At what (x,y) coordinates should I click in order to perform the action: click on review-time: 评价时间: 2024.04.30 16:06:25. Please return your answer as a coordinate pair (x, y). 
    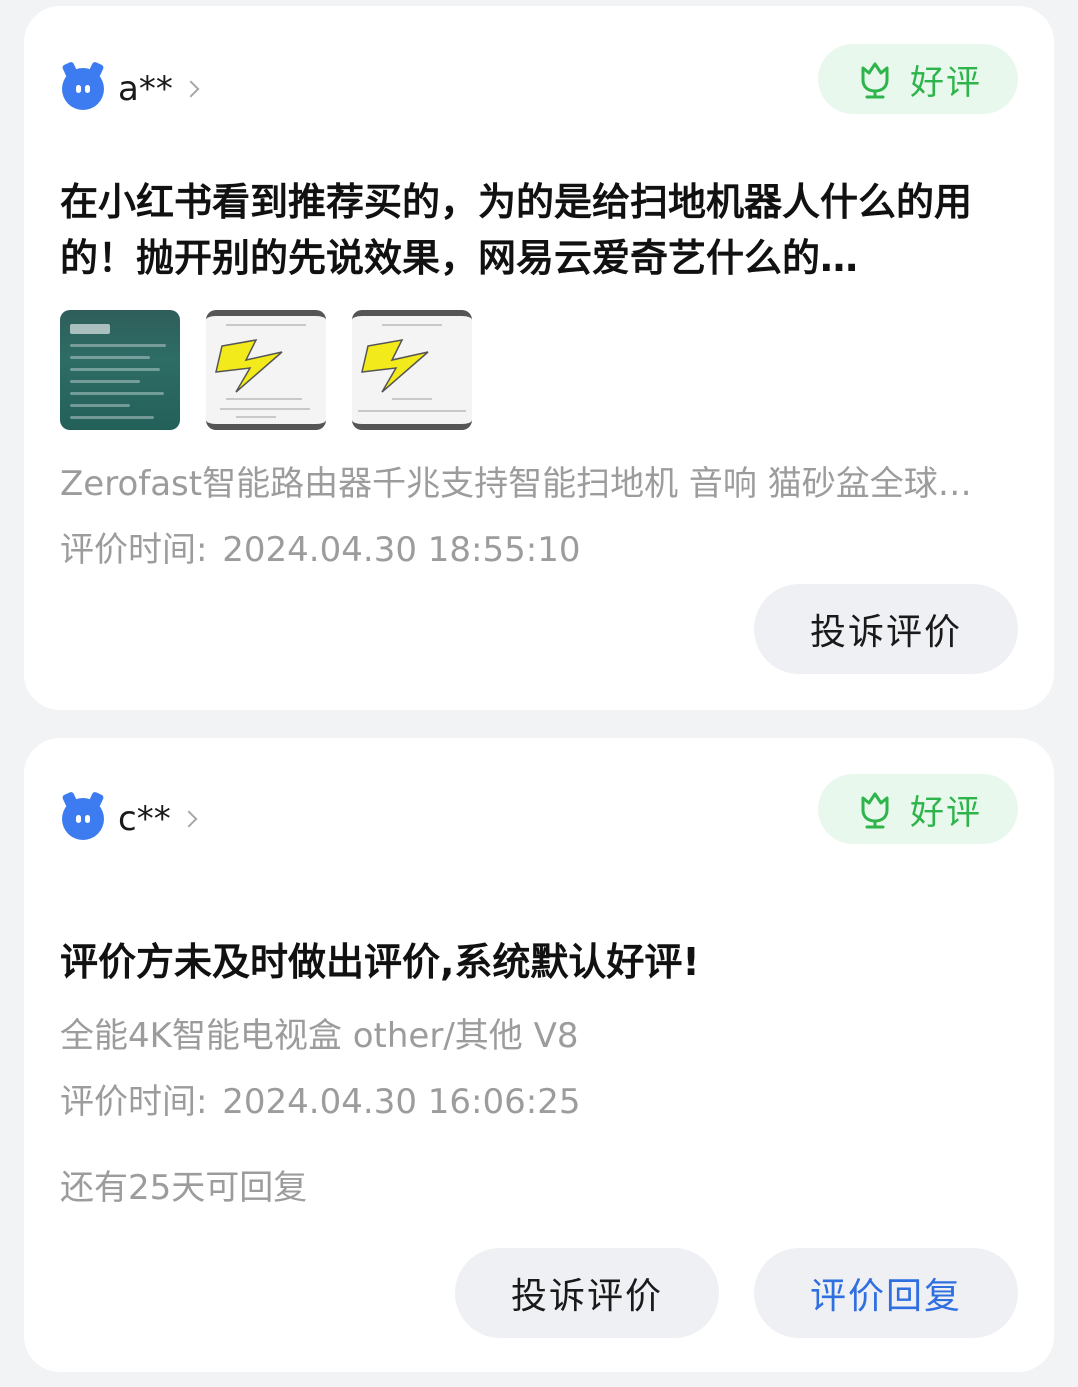
    Looking at the image, I should click on (320, 1102).